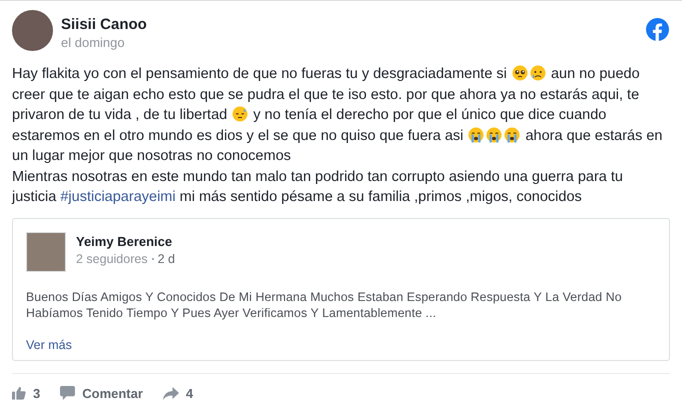 The image size is (682, 403). What do you see at coordinates (240, 114) in the screenshot?
I see `sweat-emoji-icon` at bounding box center [240, 114].